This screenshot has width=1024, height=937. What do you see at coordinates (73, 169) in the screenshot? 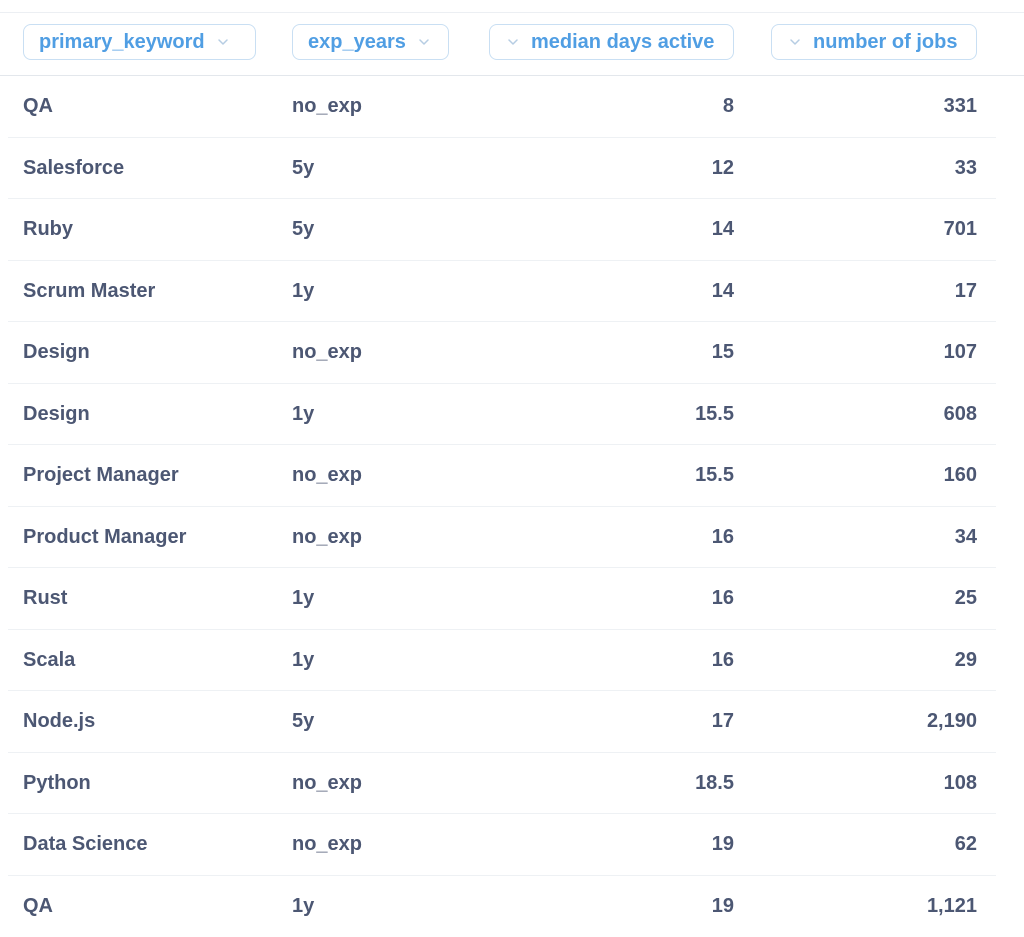
I see `cell-primary-keyword: Salesforce` at bounding box center [73, 169].